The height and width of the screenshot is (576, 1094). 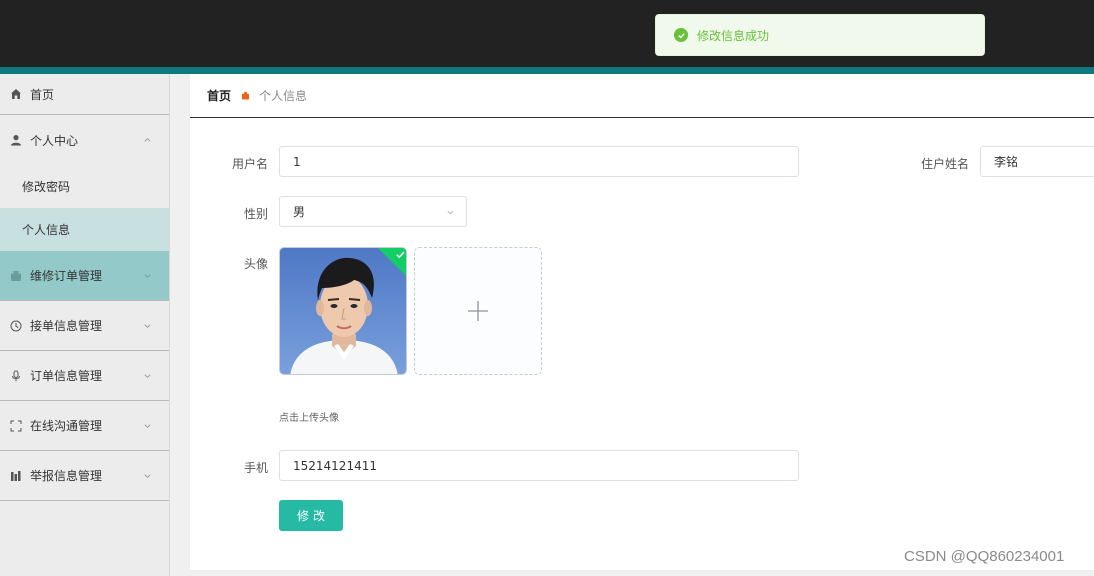 What do you see at coordinates (46, 230) in the screenshot?
I see `sidebar-item-label: 个人信息` at bounding box center [46, 230].